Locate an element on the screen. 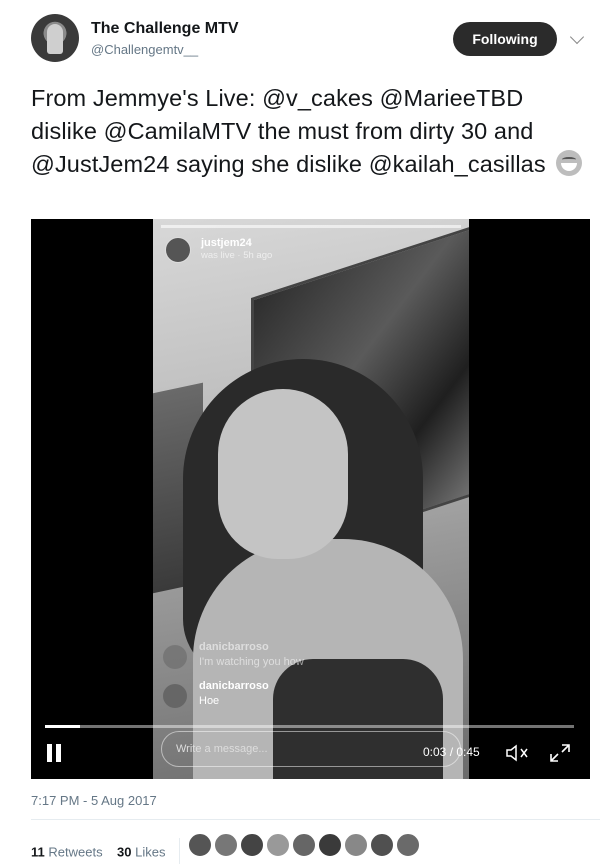  tweet-timestamp: 7:17 PM - 5 Aug 2017 is located at coordinates (94, 800).